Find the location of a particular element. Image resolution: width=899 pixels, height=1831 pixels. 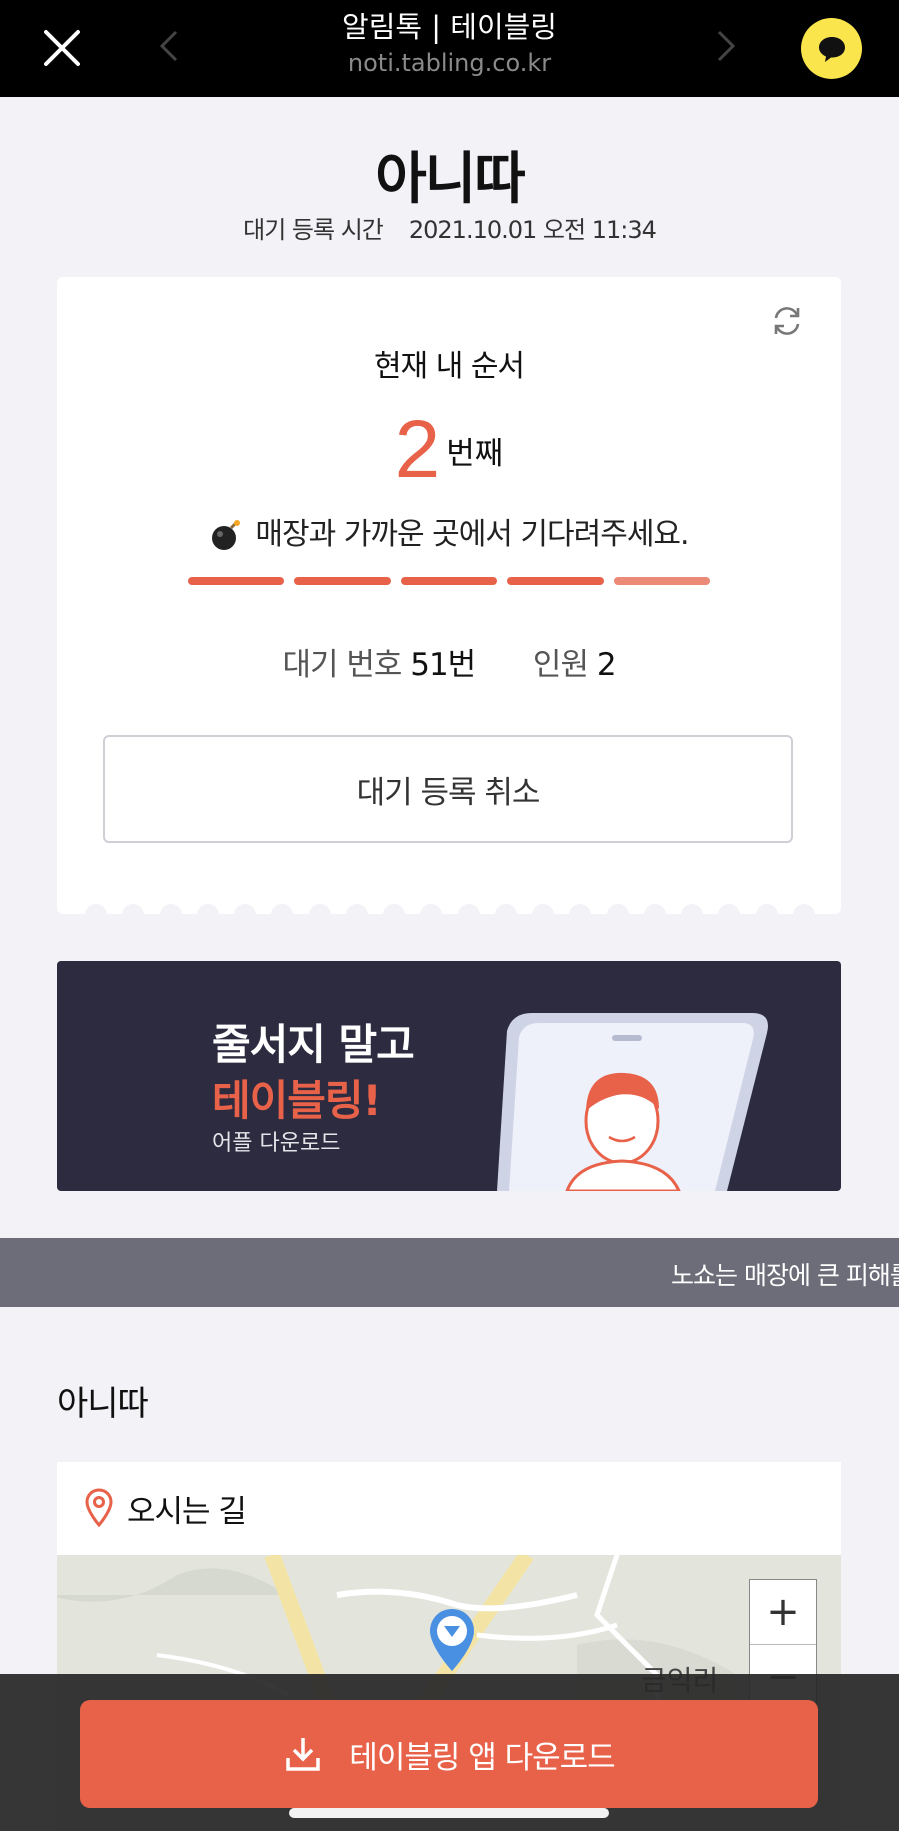

wait-number-label: 대기 번호 is located at coordinates (342, 665).